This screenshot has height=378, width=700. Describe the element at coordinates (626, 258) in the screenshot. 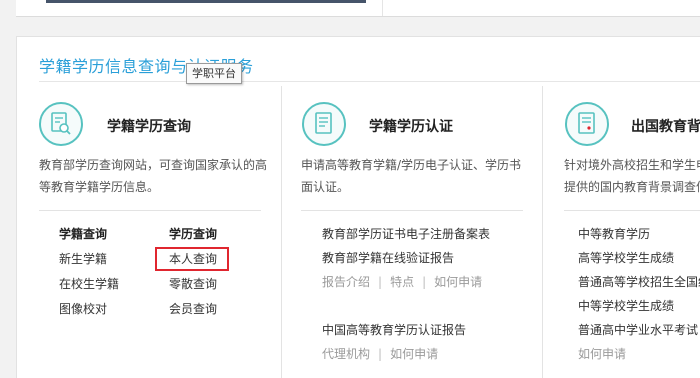

I see `college-grades-link: 高等学校学生成绩` at that location.